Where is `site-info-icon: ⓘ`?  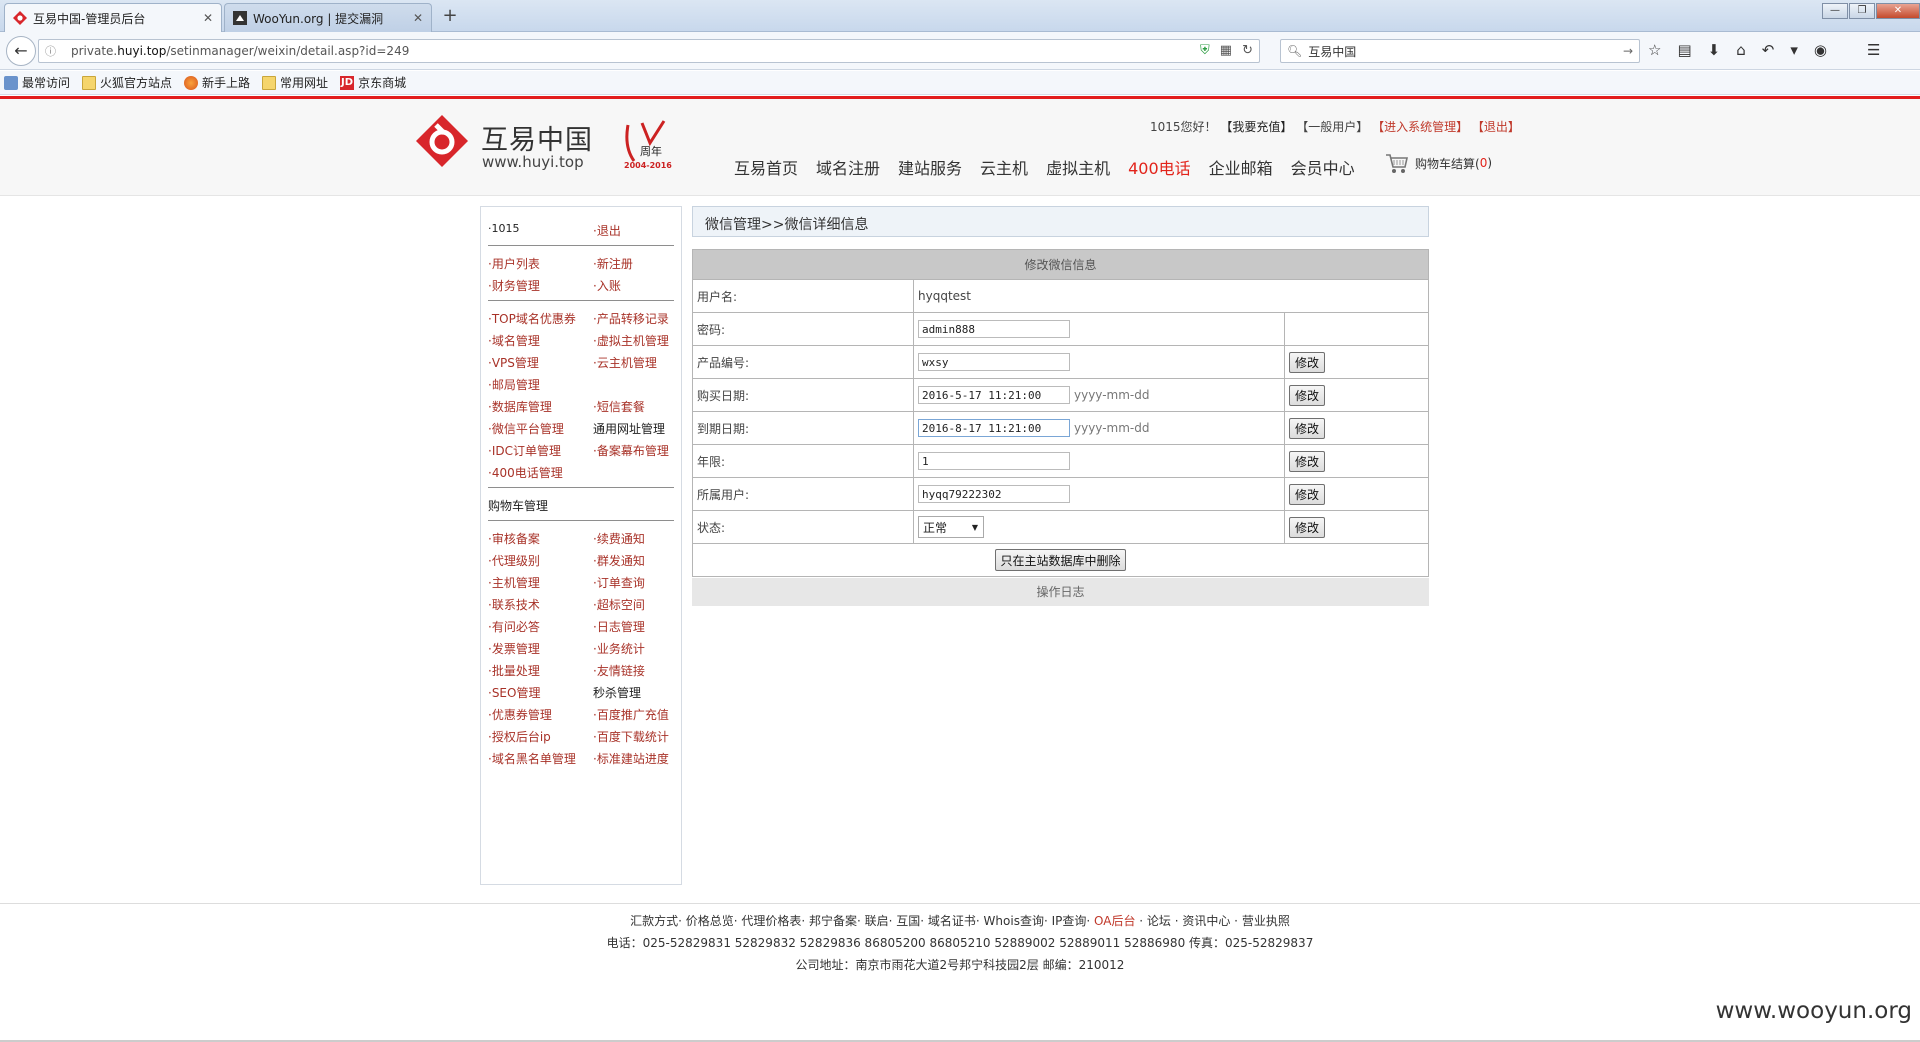 site-info-icon: ⓘ is located at coordinates (54, 51).